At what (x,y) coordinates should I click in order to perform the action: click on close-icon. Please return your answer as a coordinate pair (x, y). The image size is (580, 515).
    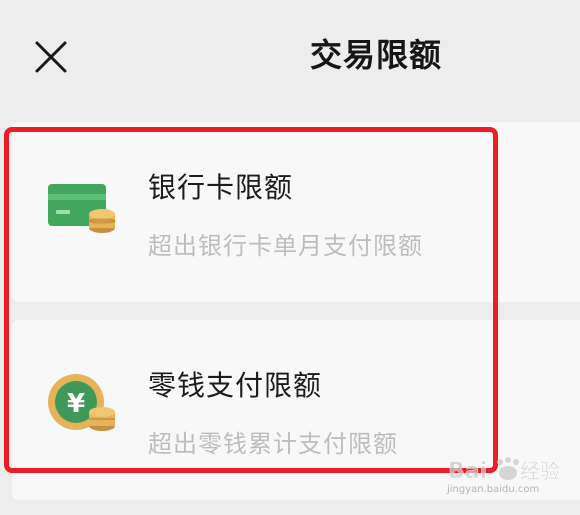
    Looking at the image, I should click on (51, 57).